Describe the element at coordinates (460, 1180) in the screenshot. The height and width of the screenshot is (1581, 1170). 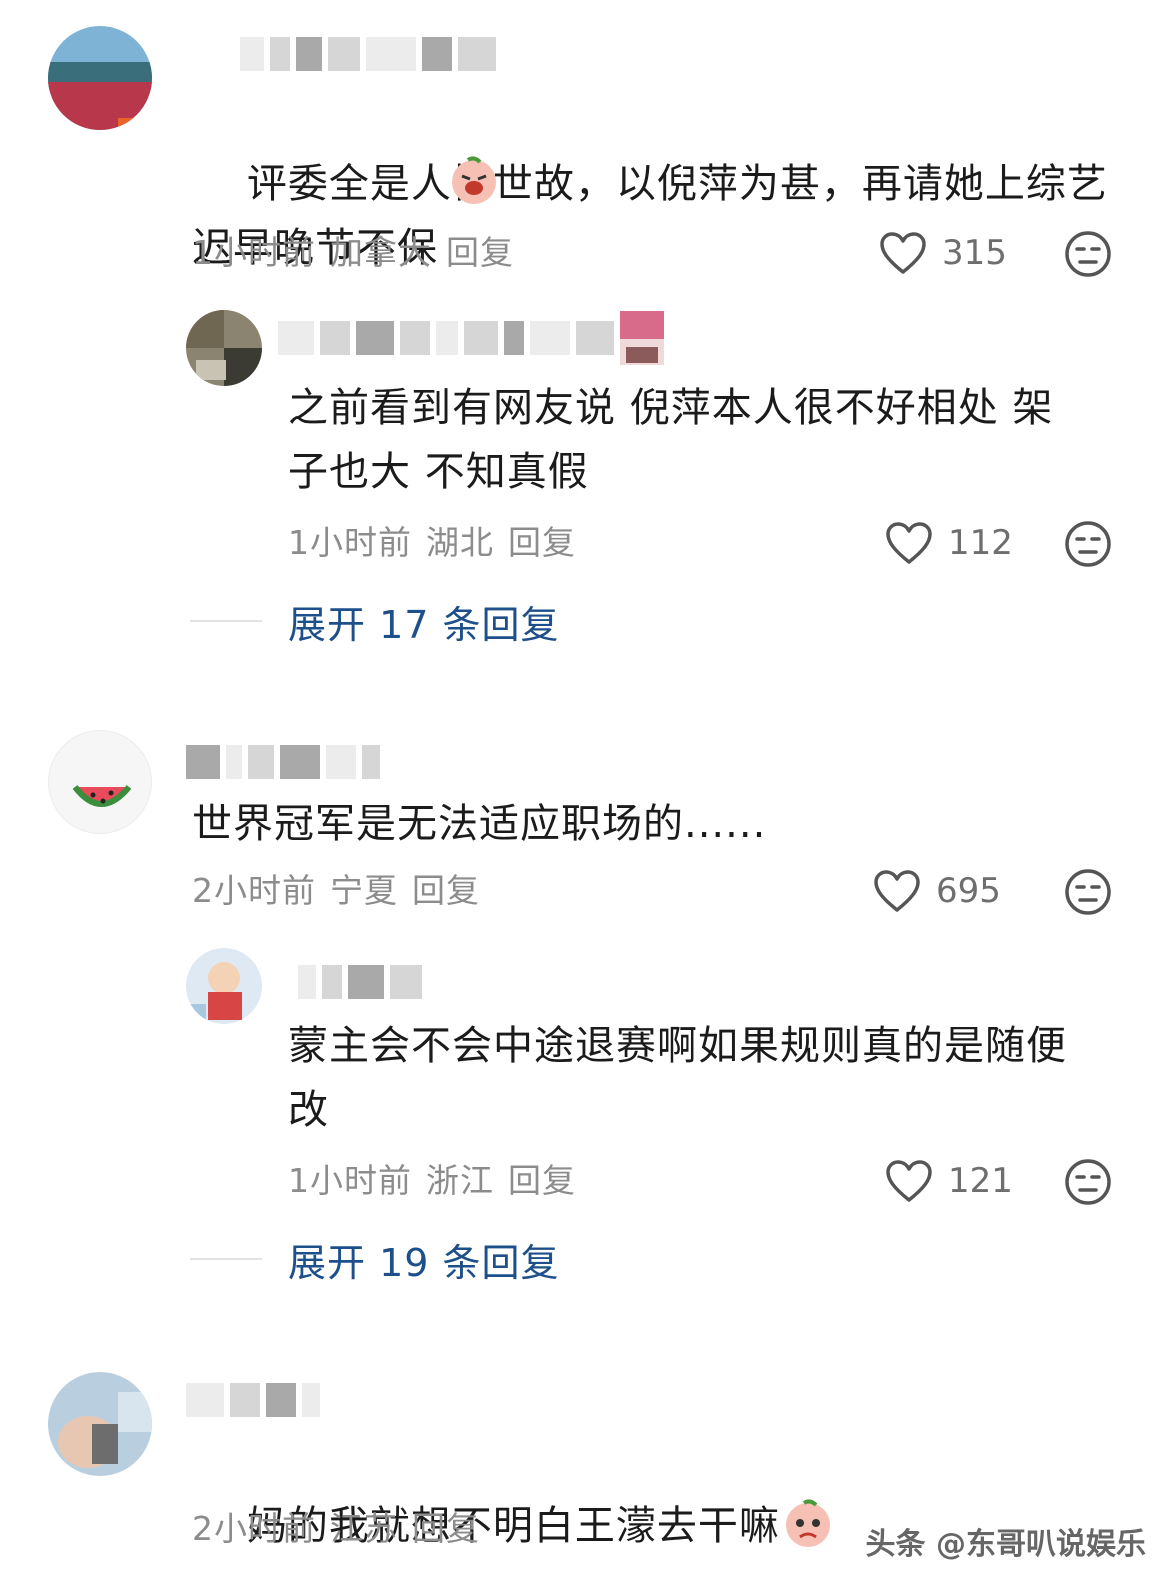
I see `reply-location: 浙江` at that location.